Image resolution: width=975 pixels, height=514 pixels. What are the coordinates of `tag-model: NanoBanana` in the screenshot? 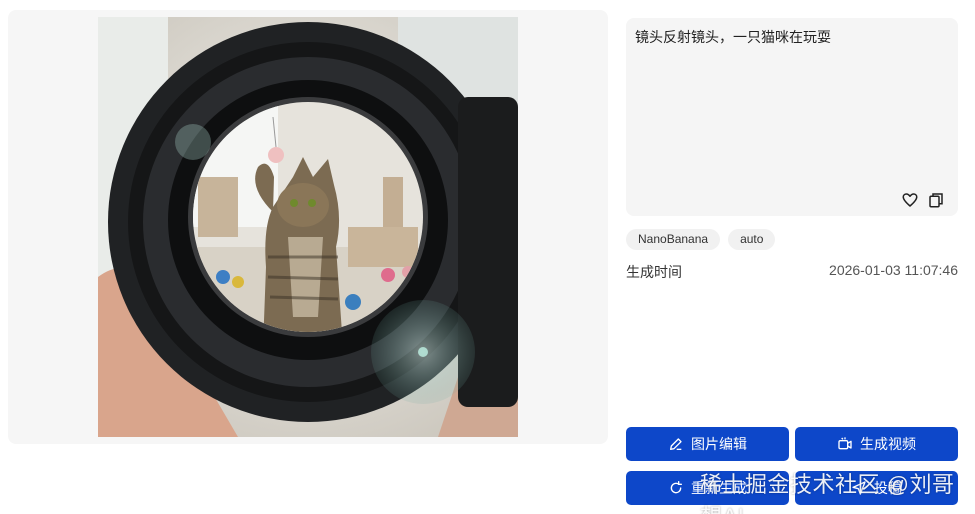 It's located at (673, 239).